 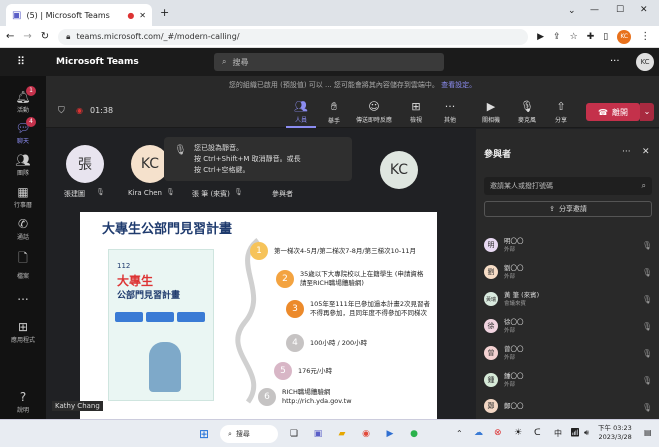 What do you see at coordinates (574, 37) in the screenshot?
I see `bookmark-star-icon: ☆` at bounding box center [574, 37].